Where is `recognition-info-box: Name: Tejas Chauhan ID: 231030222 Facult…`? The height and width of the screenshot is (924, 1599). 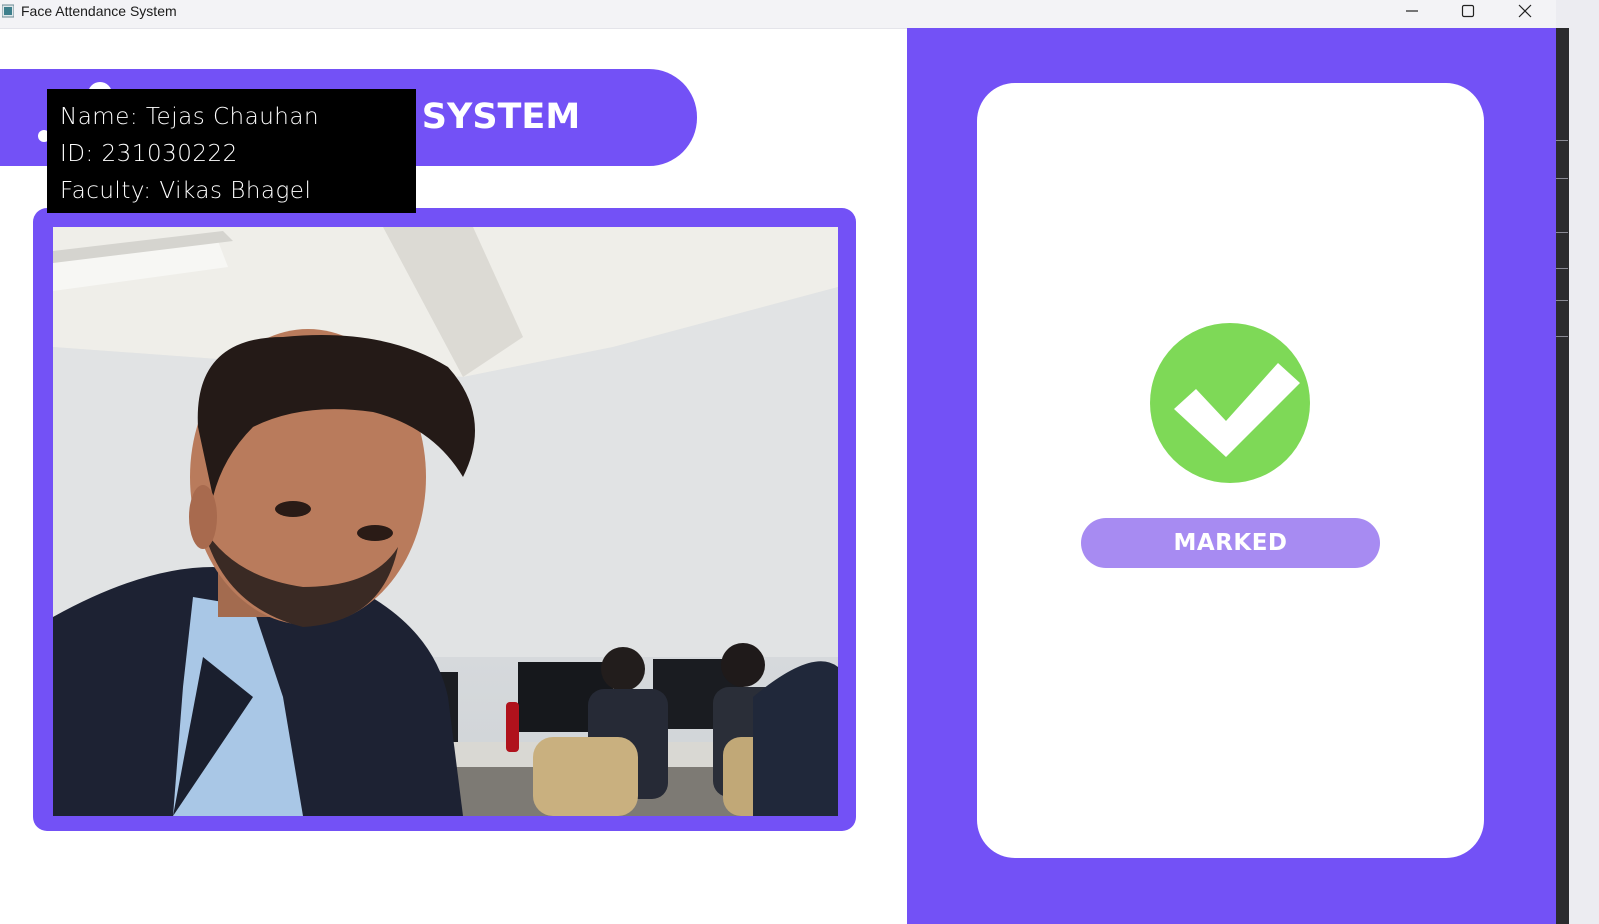 recognition-info-box: Name: Tejas Chauhan ID: 231030222 Facult… is located at coordinates (231, 151).